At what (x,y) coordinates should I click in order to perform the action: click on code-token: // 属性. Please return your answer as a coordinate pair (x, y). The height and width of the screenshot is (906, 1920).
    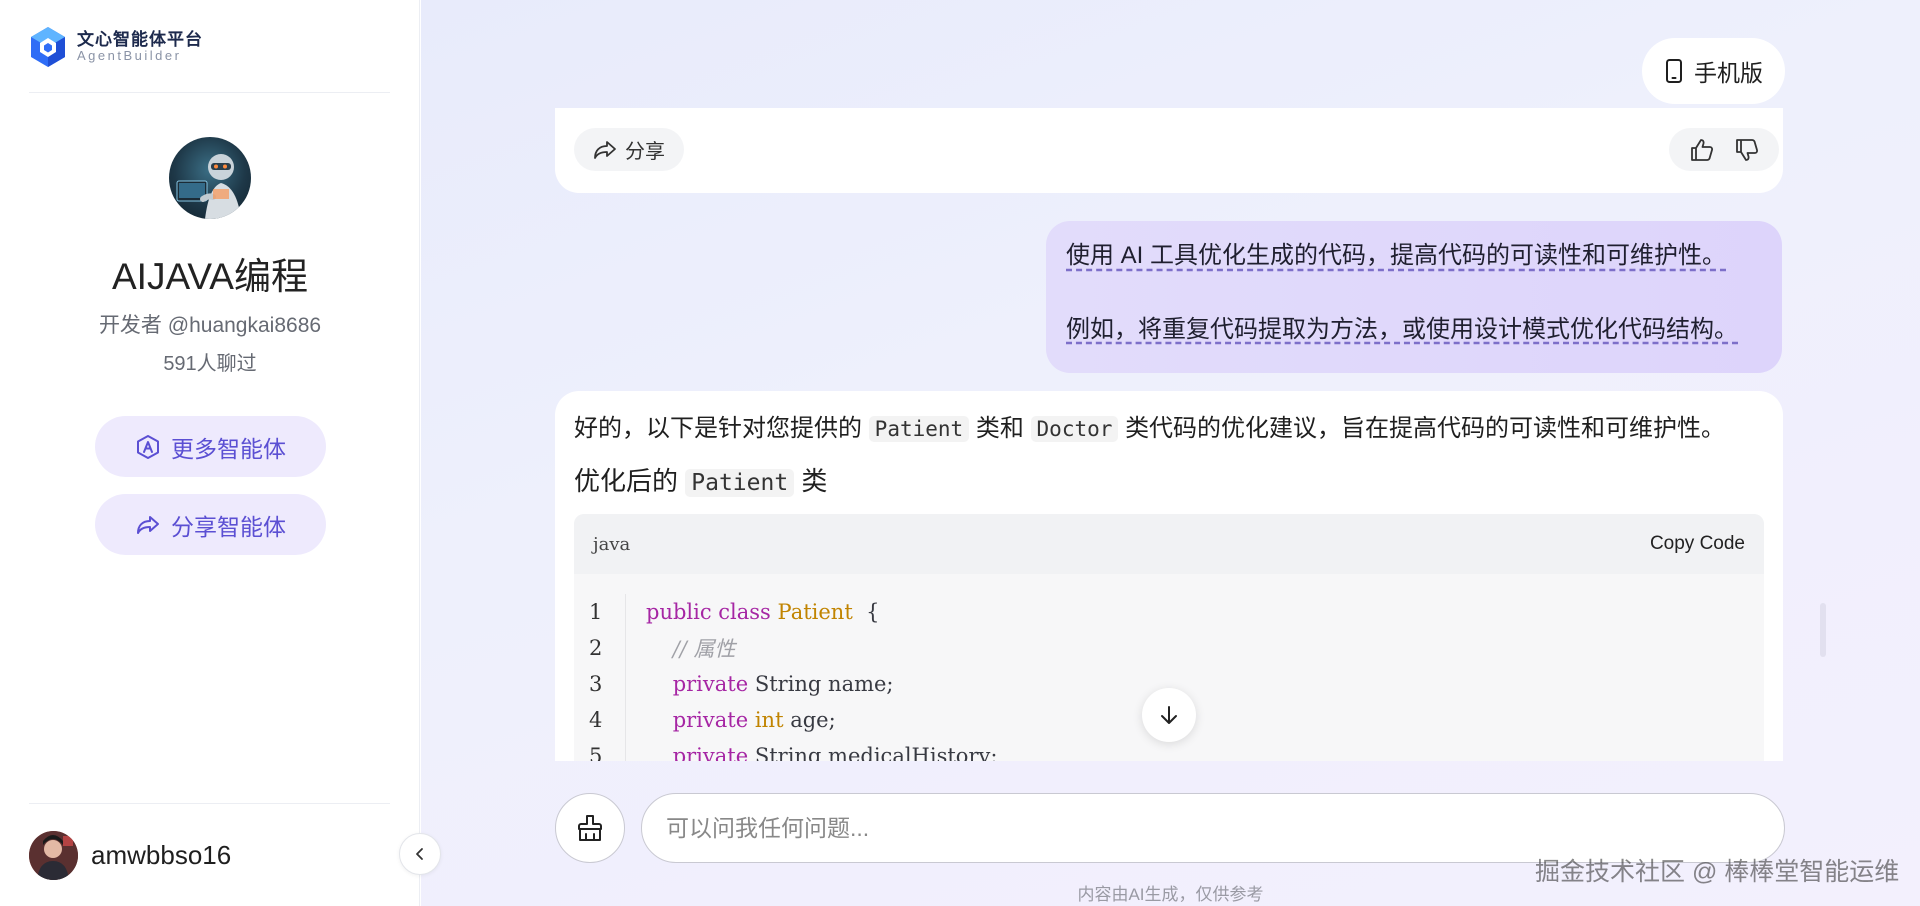
    Looking at the image, I should click on (691, 649).